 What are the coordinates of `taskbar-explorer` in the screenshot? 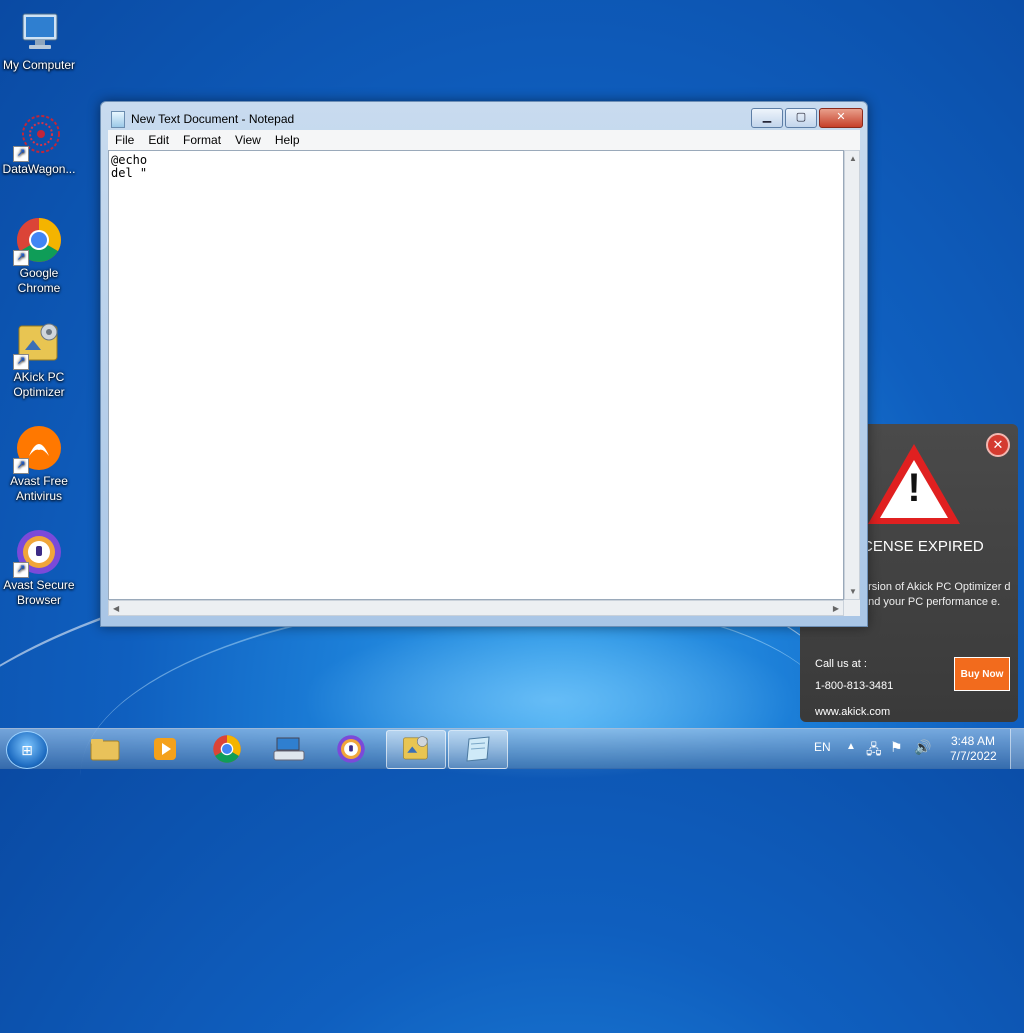 It's located at (105, 748).